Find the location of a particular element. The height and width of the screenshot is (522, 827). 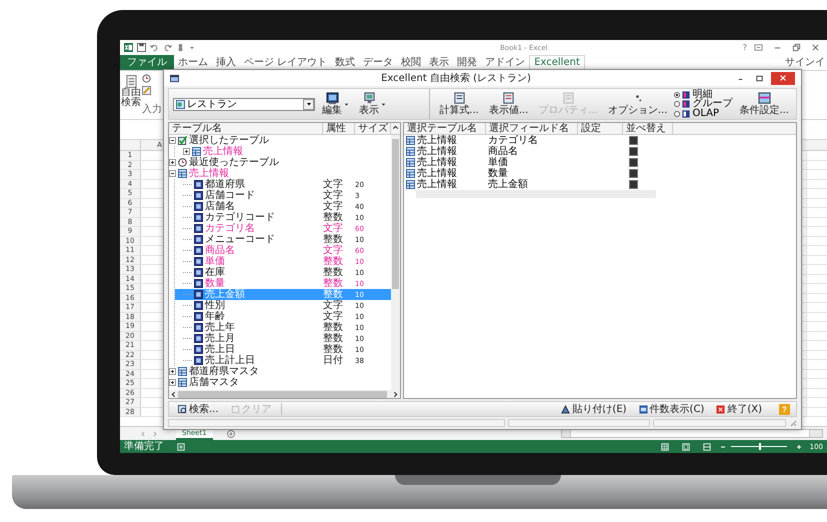

redo-icon is located at coordinates (167, 47).